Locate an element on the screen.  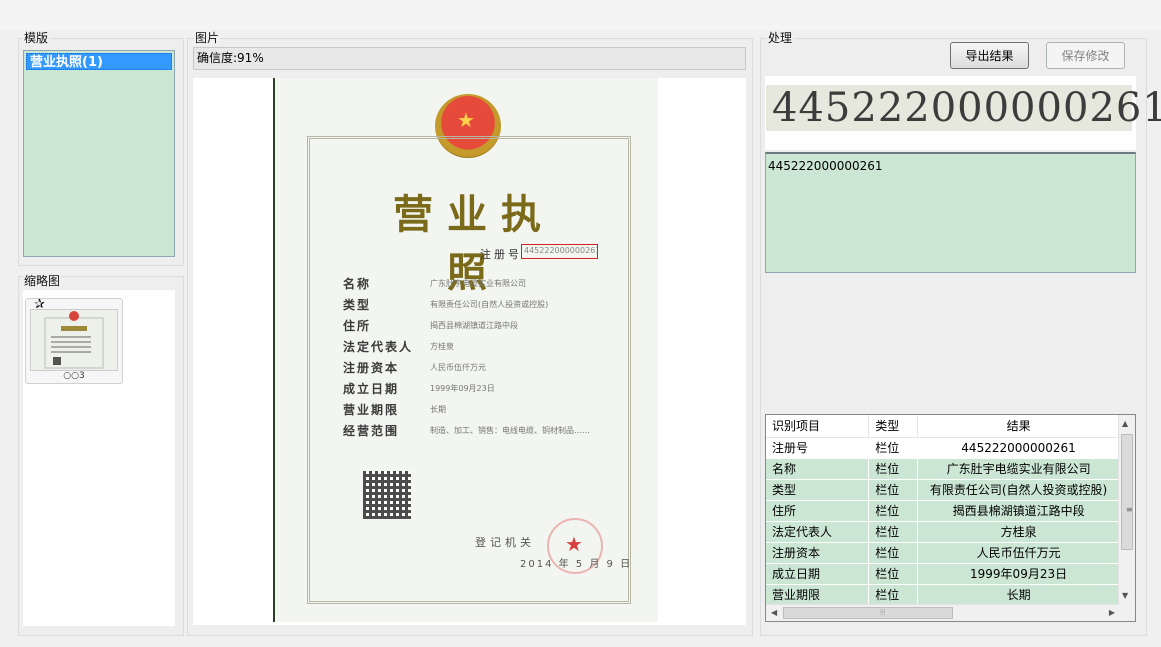
table-row: 住所 栏位 揭西县棉湖镇道江路中段 is located at coordinates (943, 511).